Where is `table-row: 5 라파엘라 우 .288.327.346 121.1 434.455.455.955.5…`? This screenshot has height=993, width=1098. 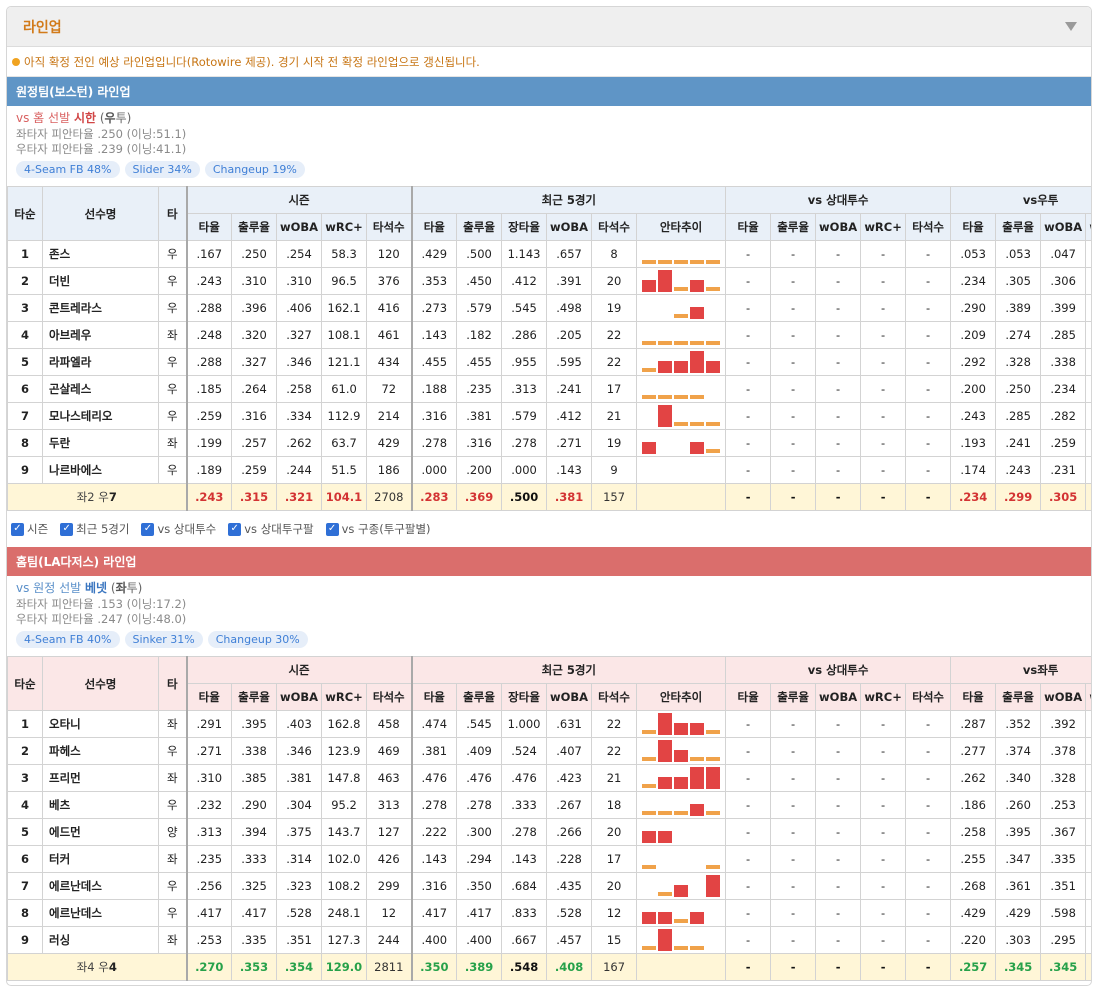 table-row: 5 라파엘라 우 .288.327.346 121.1 434.455.455.955.5… is located at coordinates (549, 362).